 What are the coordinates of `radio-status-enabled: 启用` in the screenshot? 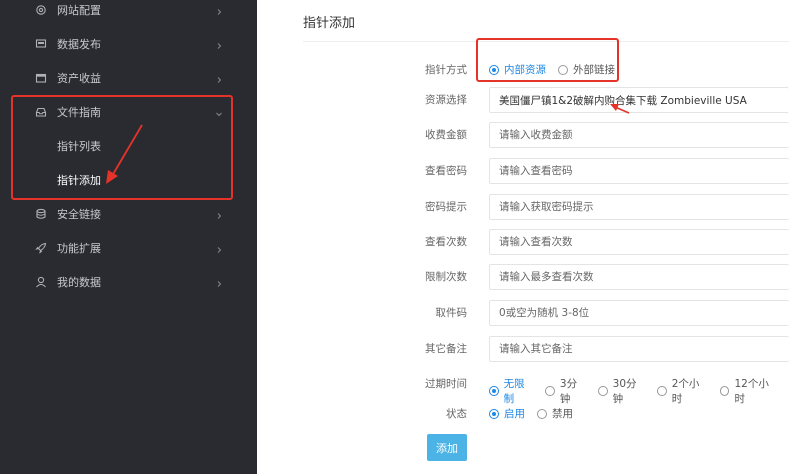 It's located at (507, 413).